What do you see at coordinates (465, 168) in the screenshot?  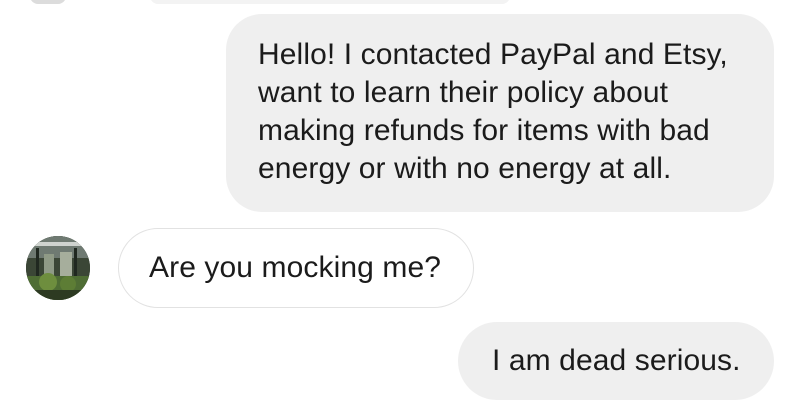 I see `message-text-line: energy or with no energy at all.` at bounding box center [465, 168].